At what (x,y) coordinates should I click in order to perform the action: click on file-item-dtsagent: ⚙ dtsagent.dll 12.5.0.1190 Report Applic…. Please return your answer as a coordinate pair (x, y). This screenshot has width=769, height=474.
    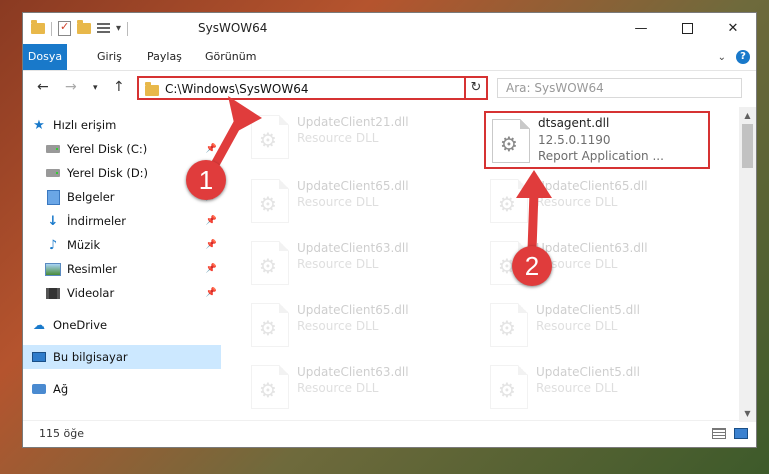
    Looking at the image, I should click on (597, 140).